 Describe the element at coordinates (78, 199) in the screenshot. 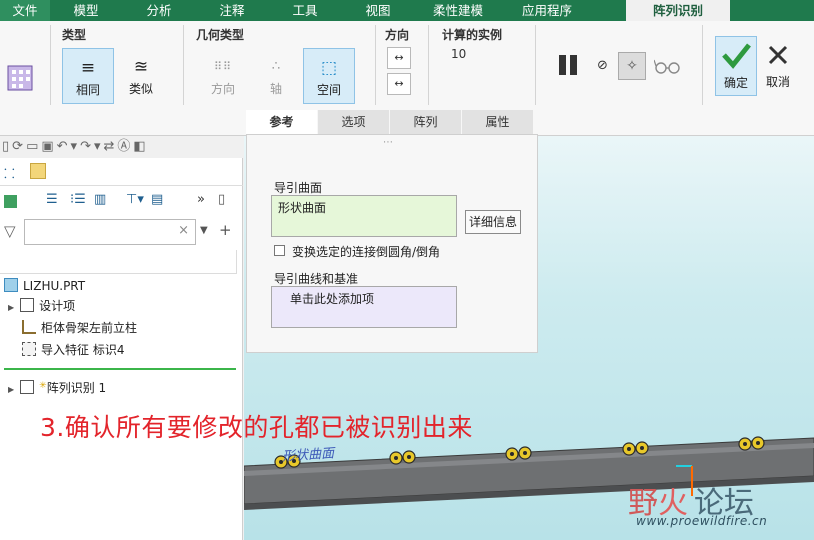

I see `tree-columns-icon: ⁝☰` at that location.